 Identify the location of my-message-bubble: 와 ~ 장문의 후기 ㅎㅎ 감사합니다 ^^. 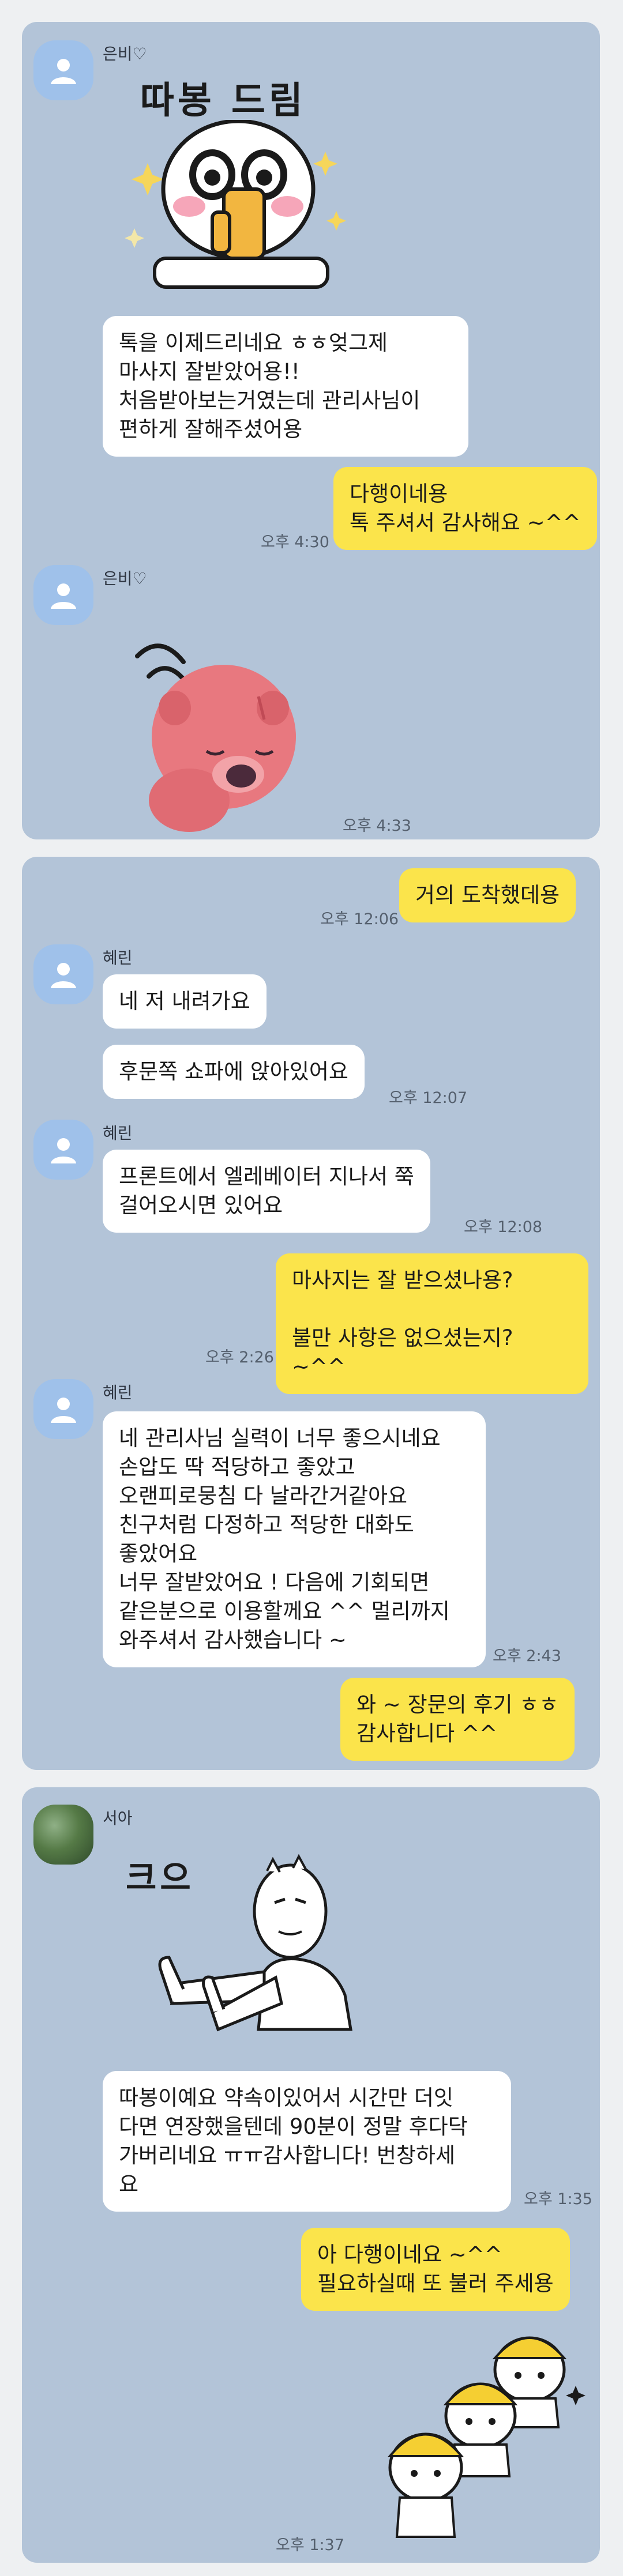
(457, 1719).